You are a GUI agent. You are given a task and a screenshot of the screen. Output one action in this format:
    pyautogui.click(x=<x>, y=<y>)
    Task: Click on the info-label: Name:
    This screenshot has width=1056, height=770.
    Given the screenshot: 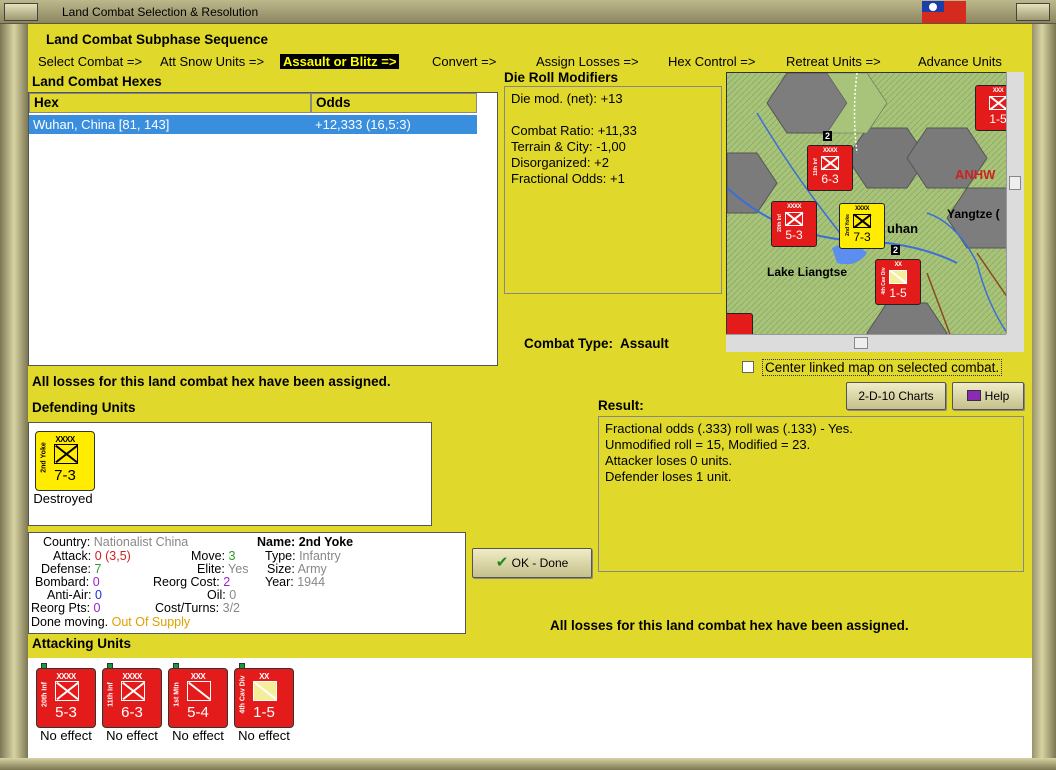 What is the action you would take?
    pyautogui.click(x=276, y=542)
    